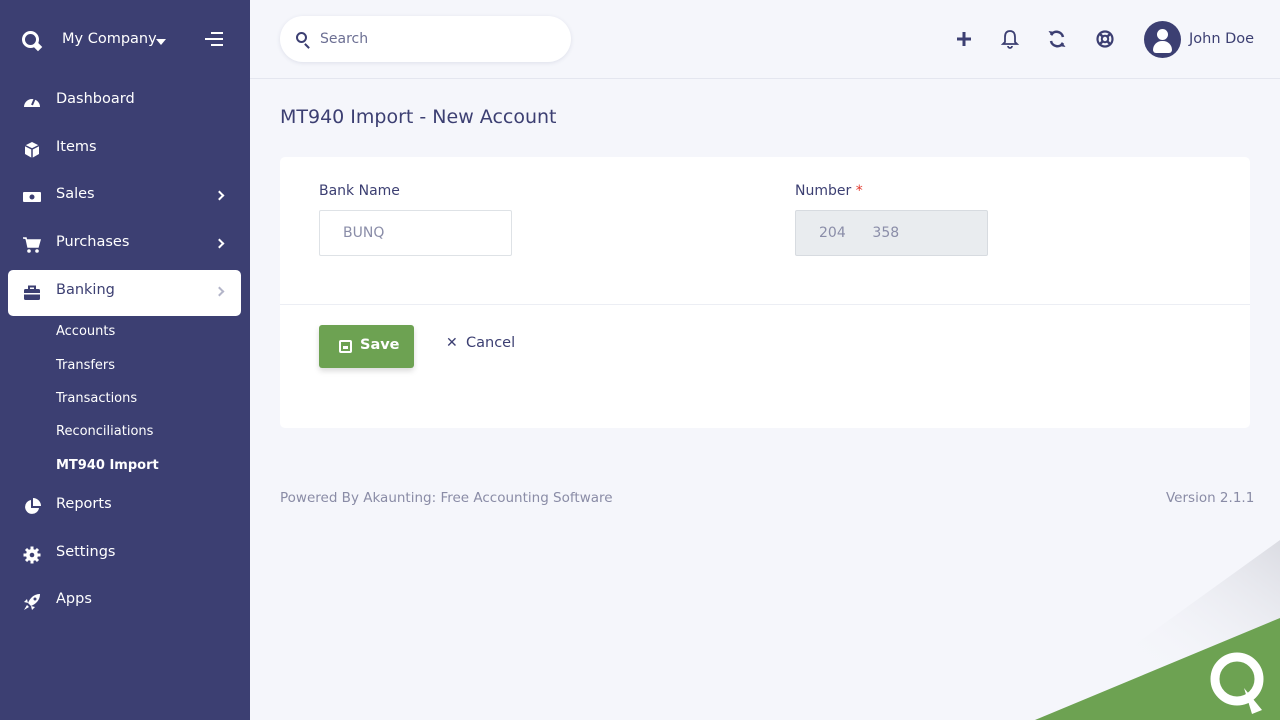 The height and width of the screenshot is (720, 1280). What do you see at coordinates (418, 117) in the screenshot?
I see `page-title: MT940 Import - New Account` at bounding box center [418, 117].